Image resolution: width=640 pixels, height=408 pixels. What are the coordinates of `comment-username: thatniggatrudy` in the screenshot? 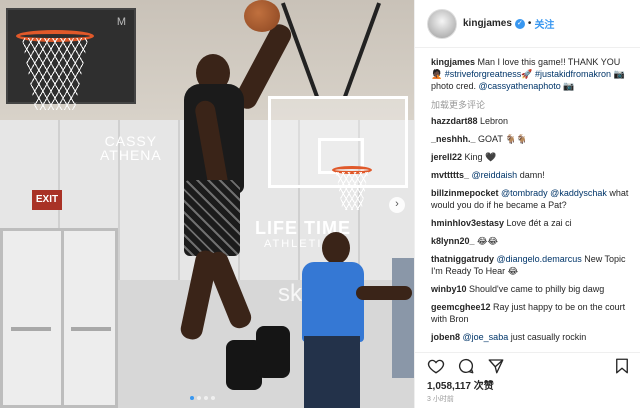 It's located at (462, 259).